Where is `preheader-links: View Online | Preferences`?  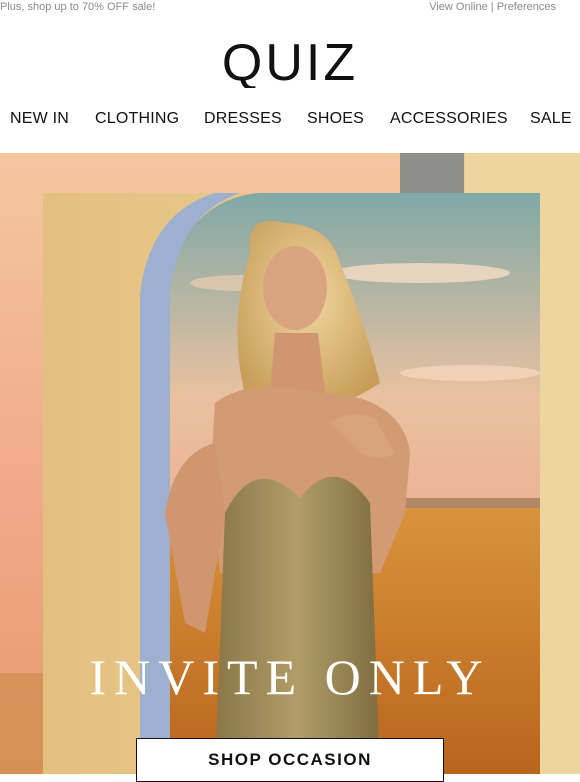 preheader-links: View Online | Preferences is located at coordinates (492, 7).